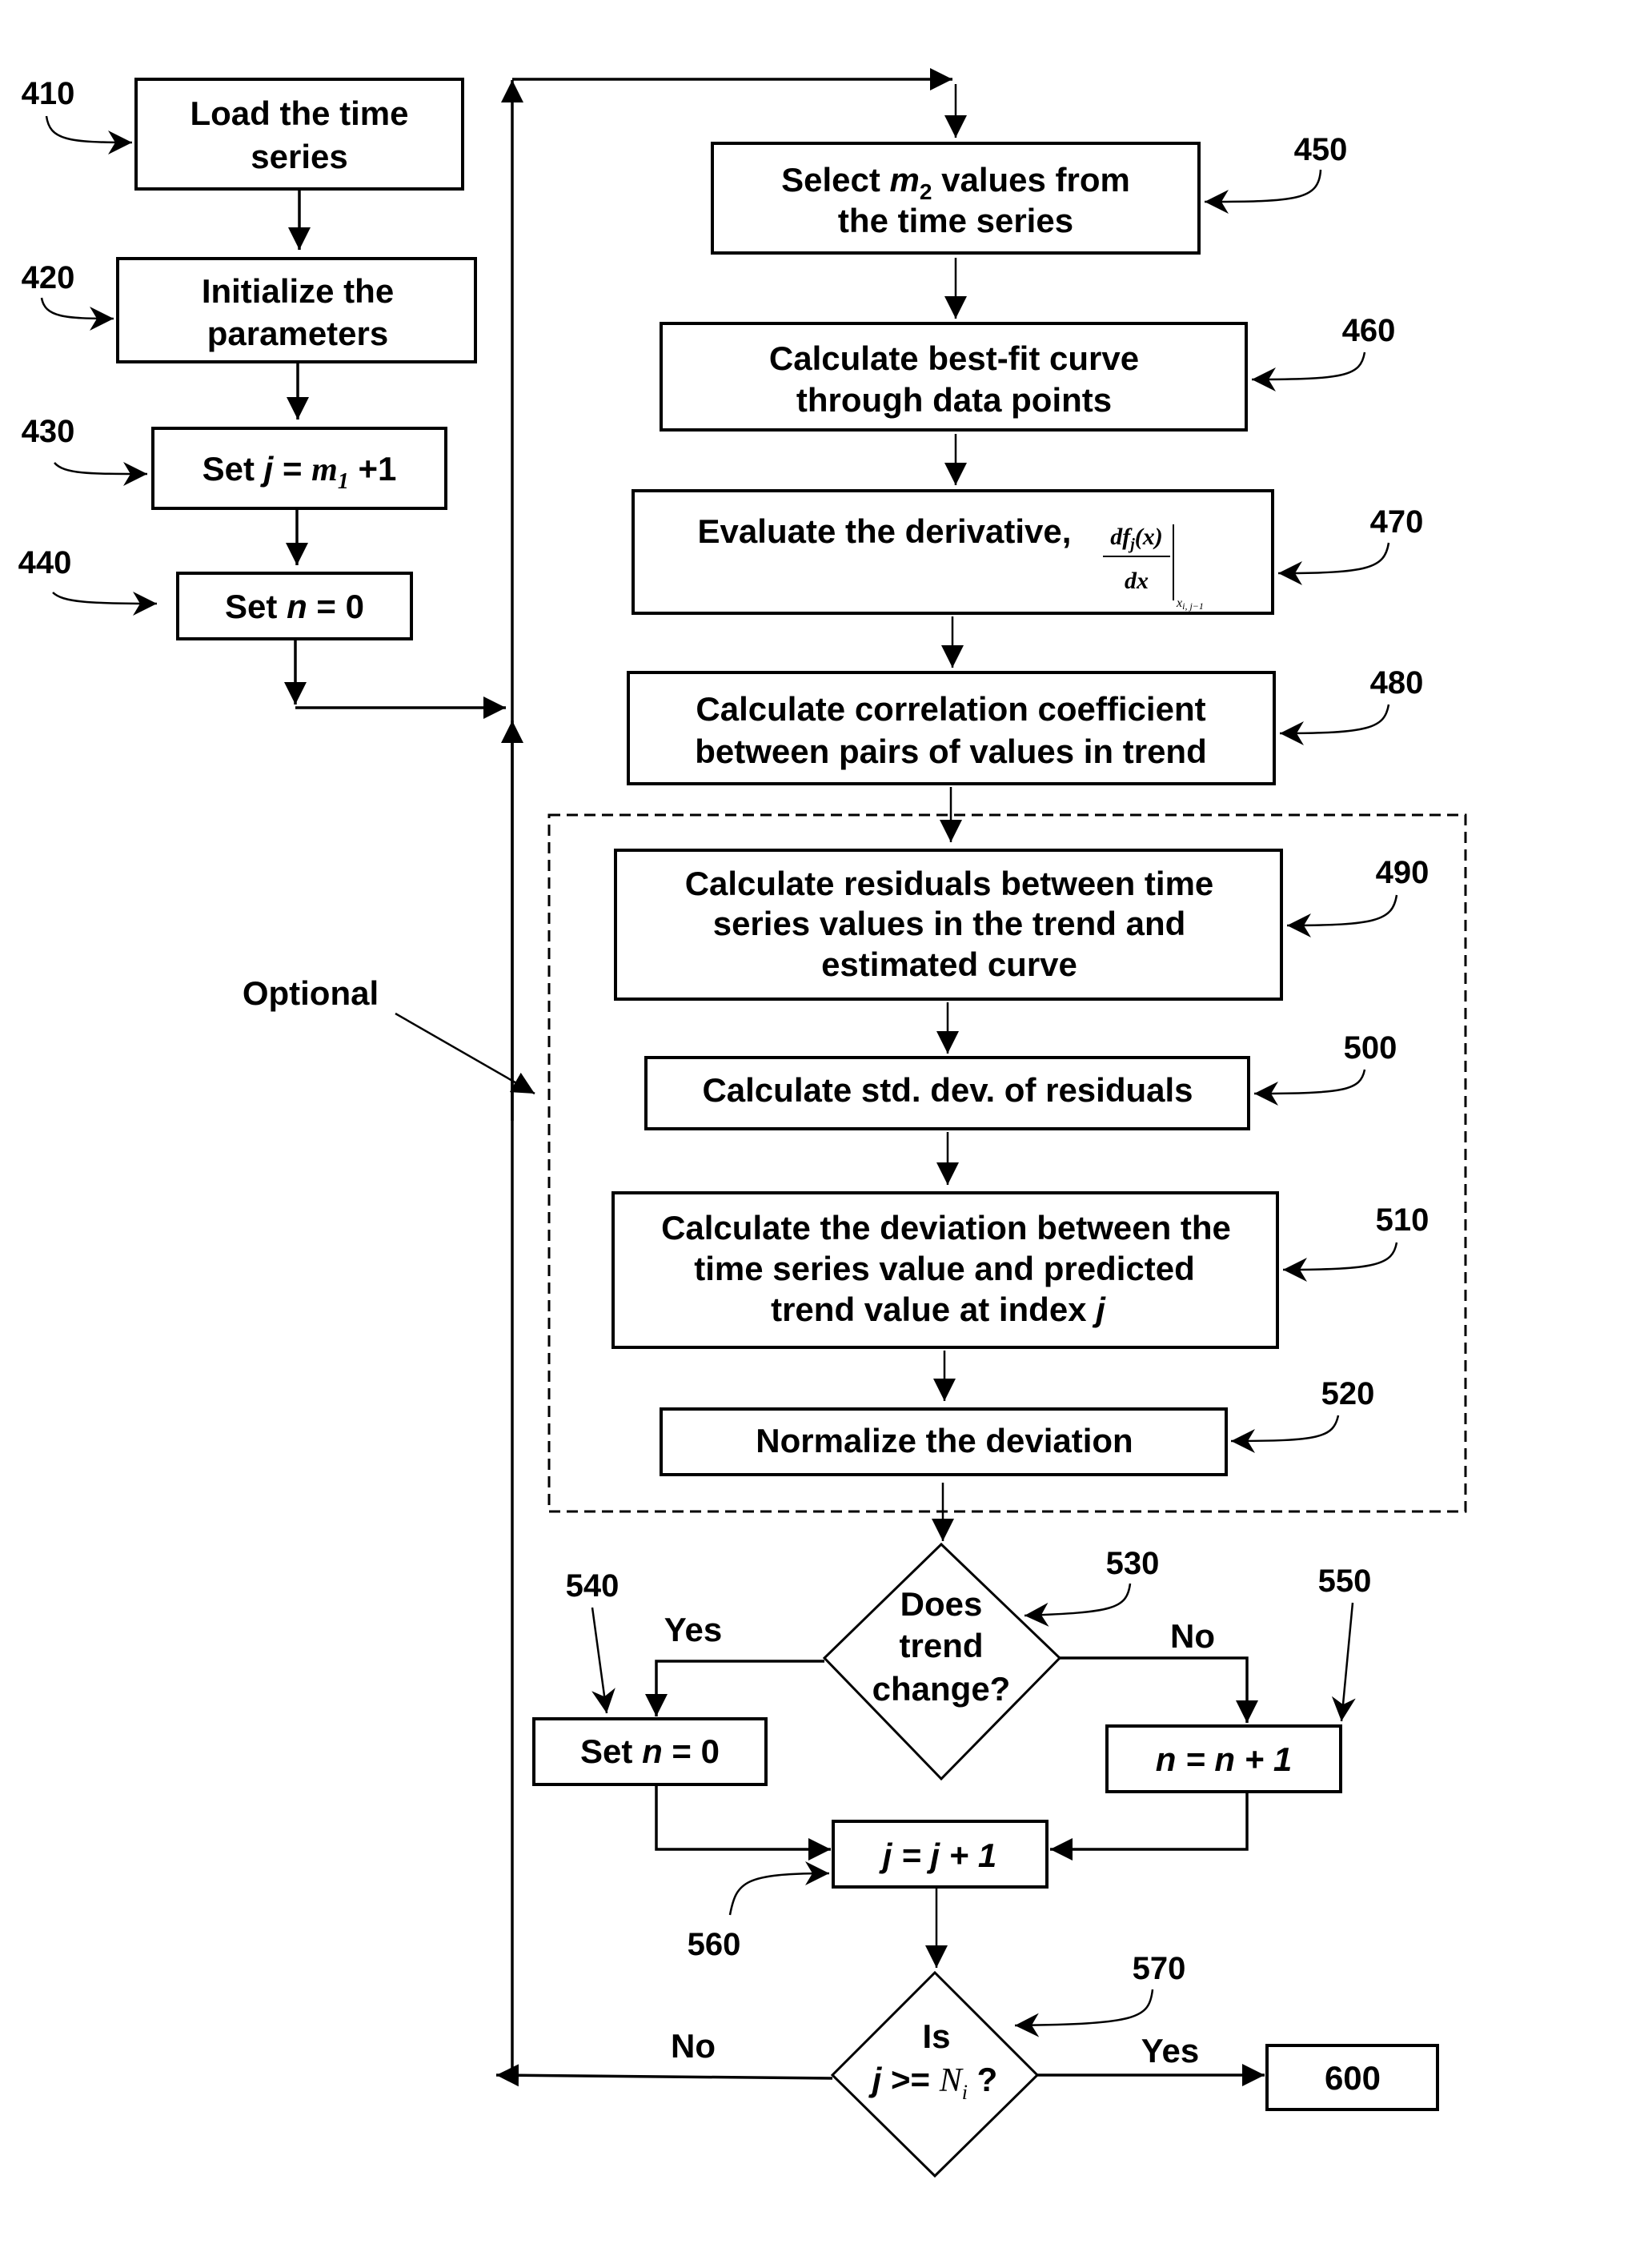 The height and width of the screenshot is (2248, 1652). What do you see at coordinates (938, 1309) in the screenshot?
I see `step-510-line3: trend value at index j` at bounding box center [938, 1309].